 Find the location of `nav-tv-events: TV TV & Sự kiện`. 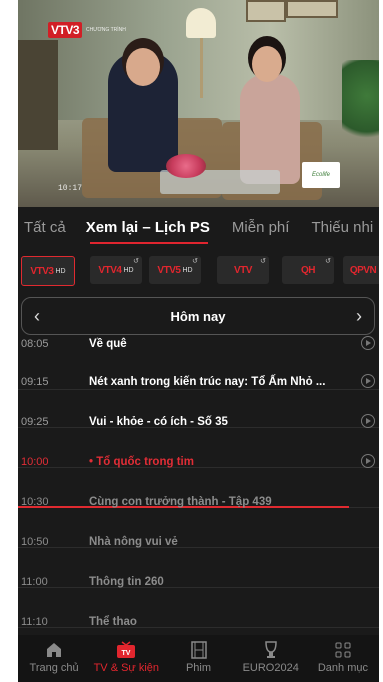

nav-tv-events: TV TV & Sự kiện is located at coordinates (126, 658).